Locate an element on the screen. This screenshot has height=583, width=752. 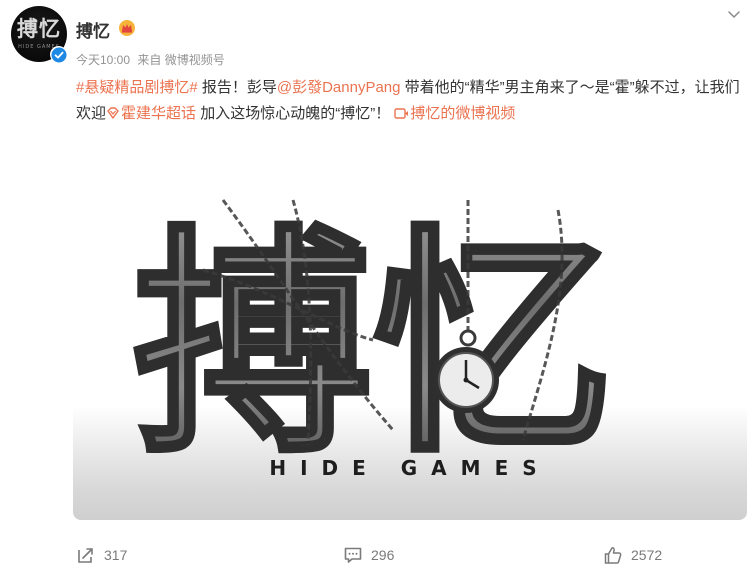
like-button: 2572 is located at coordinates (632, 555).